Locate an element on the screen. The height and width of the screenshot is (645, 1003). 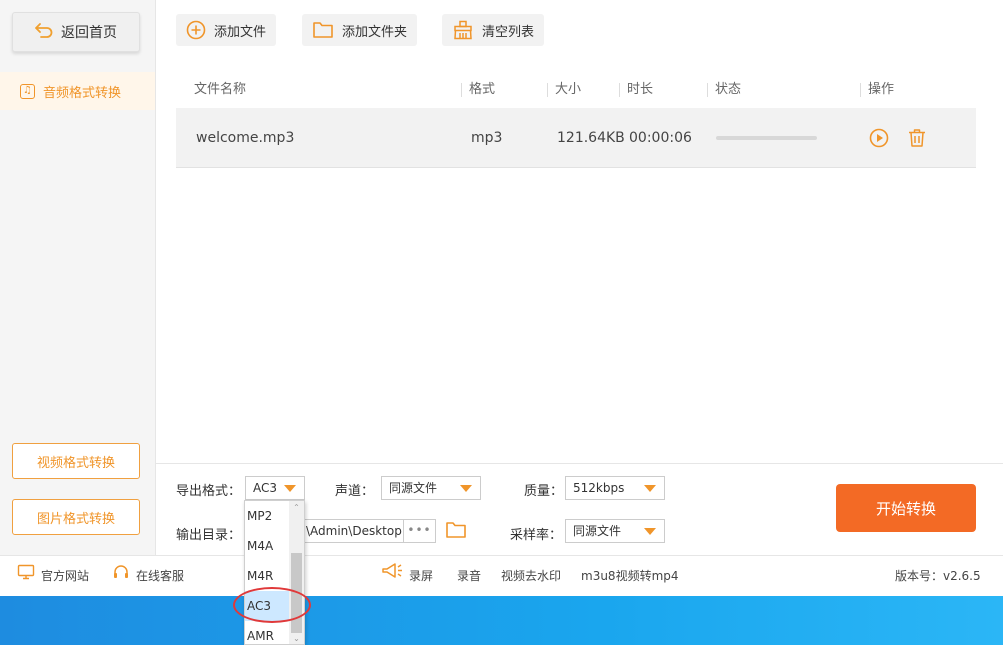
output-dir-value: \Admin\Desktop' is located at coordinates (355, 531).